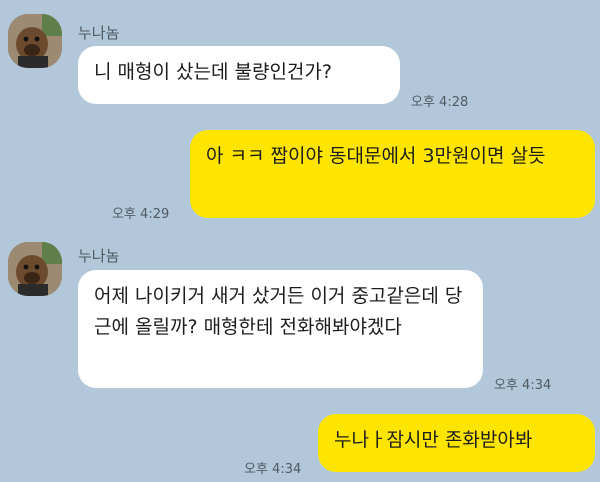  Describe the element at coordinates (392, 174) in the screenshot. I see `message-bubble-outgoing: 아 ㅋㅋ 짭이야 동대문에서 3만원이면 살듯` at that location.